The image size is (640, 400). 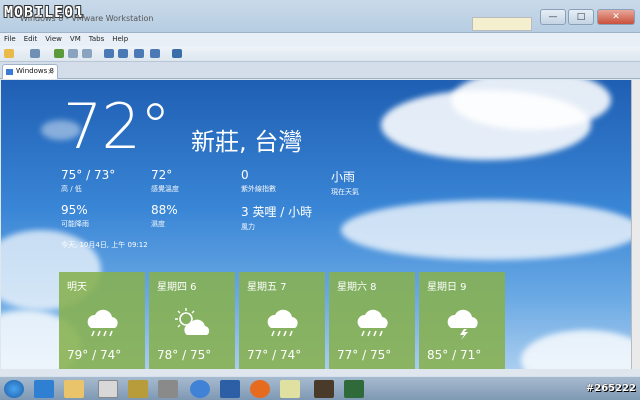 I want to click on forecast-hilo: 77° / 74°, so click(x=274, y=355).